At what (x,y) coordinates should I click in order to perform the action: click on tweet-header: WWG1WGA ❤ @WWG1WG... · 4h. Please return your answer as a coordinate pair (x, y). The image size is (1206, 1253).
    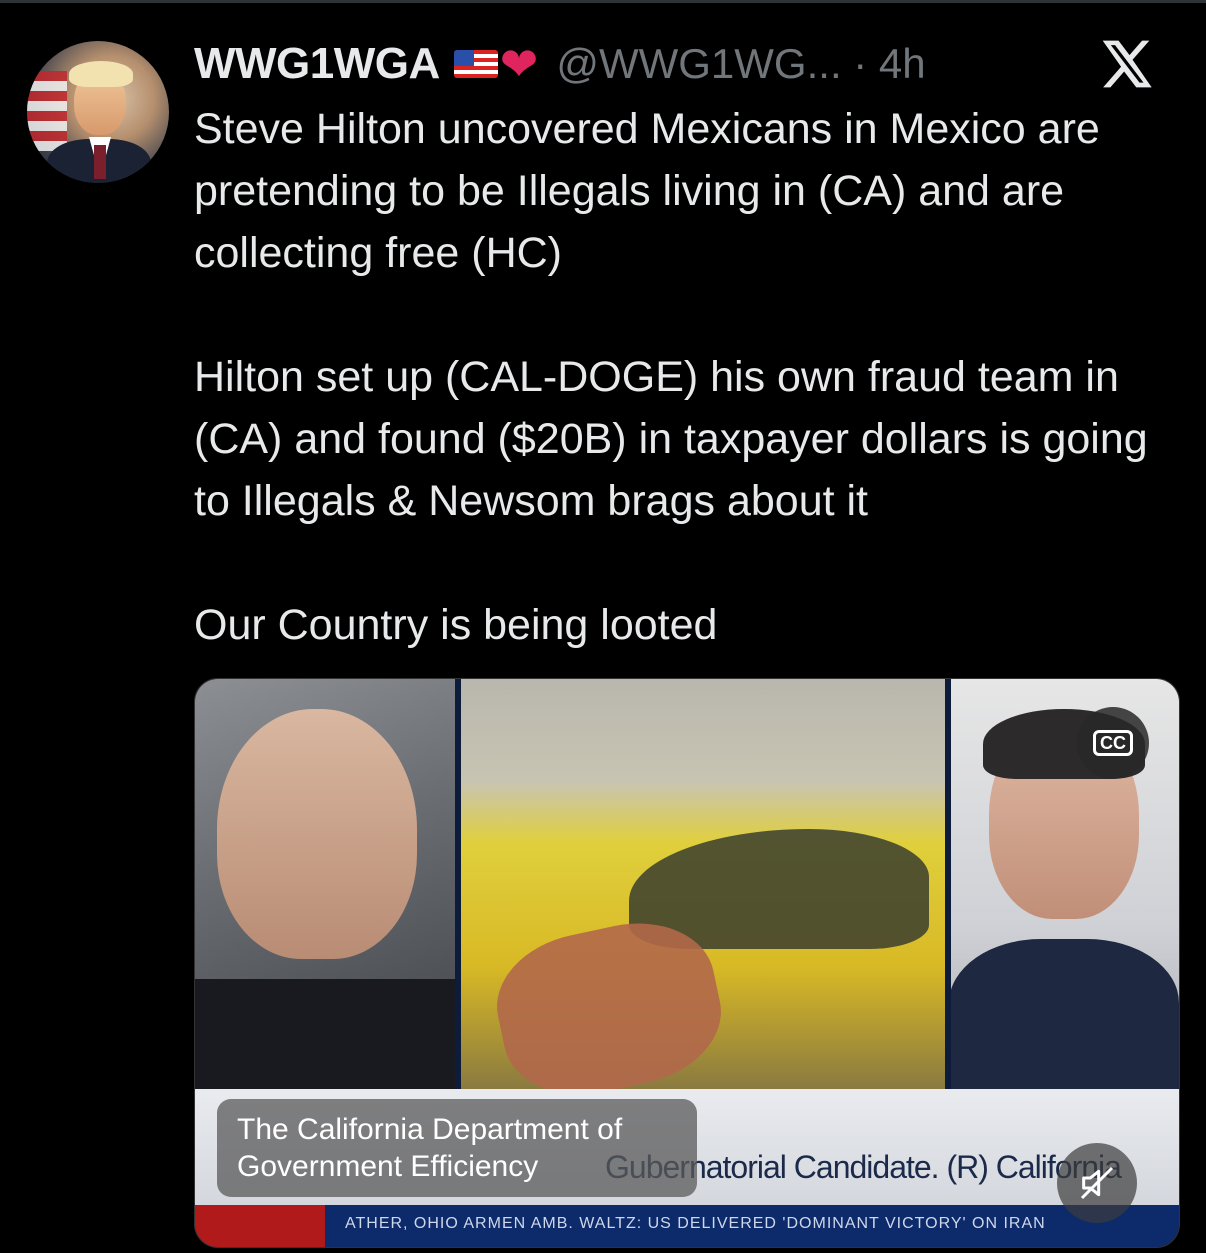
    Looking at the image, I should click on (560, 64).